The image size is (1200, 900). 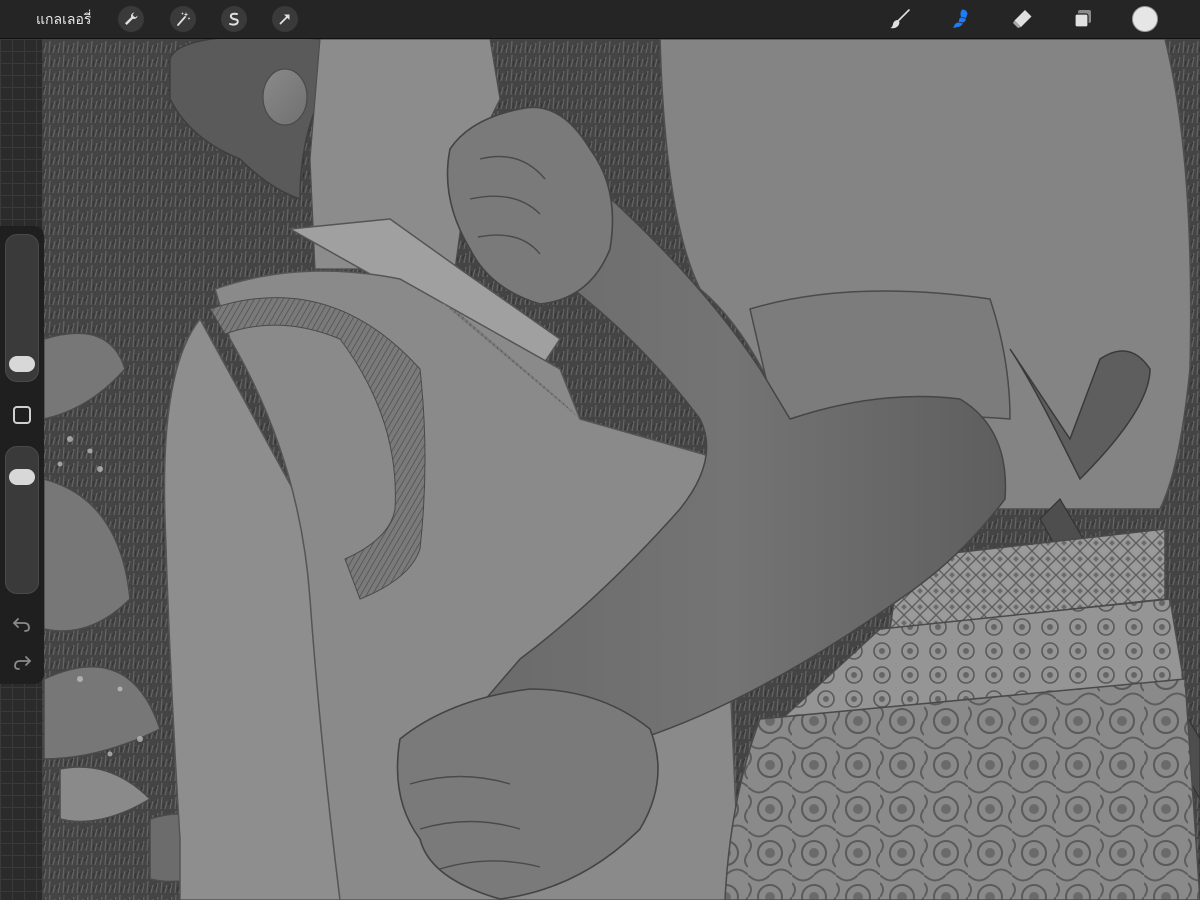 I want to click on layers-button, so click(x=1083, y=19).